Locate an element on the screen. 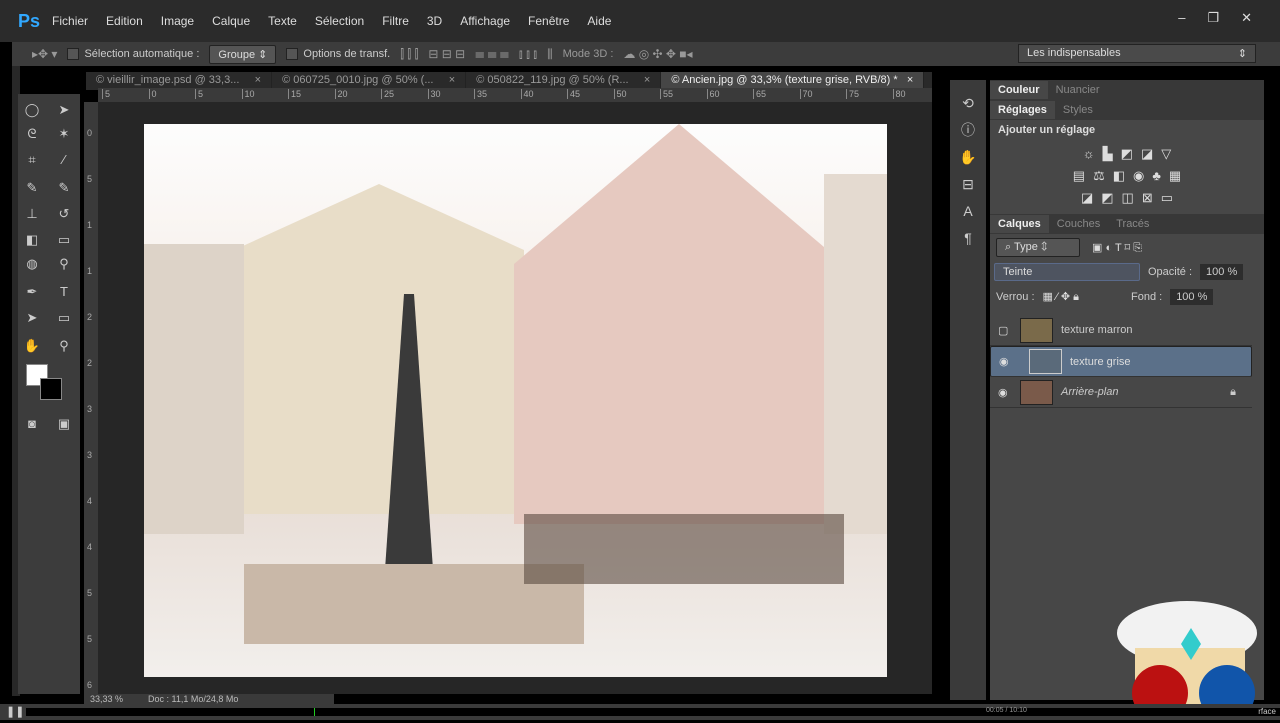 This screenshot has height=723, width=1280. minimize-button: – is located at coordinates (1181, 18).